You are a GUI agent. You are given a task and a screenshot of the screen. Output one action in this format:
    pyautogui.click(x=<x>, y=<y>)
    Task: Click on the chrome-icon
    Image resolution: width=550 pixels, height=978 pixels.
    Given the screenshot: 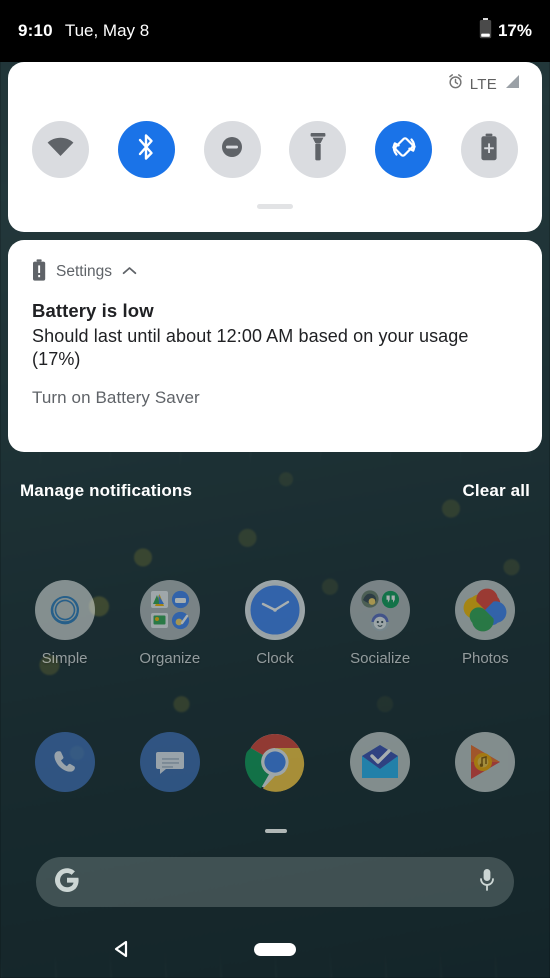 What is the action you would take?
    pyautogui.click(x=274, y=762)
    